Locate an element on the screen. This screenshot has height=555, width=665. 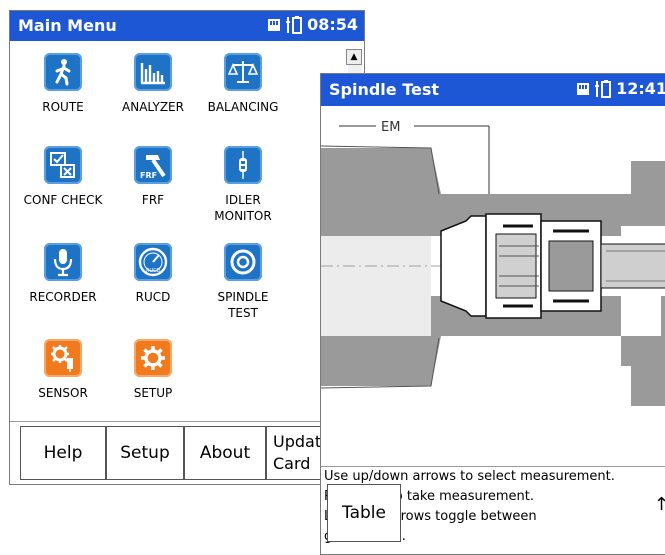
help-button: Help is located at coordinates (63, 453).